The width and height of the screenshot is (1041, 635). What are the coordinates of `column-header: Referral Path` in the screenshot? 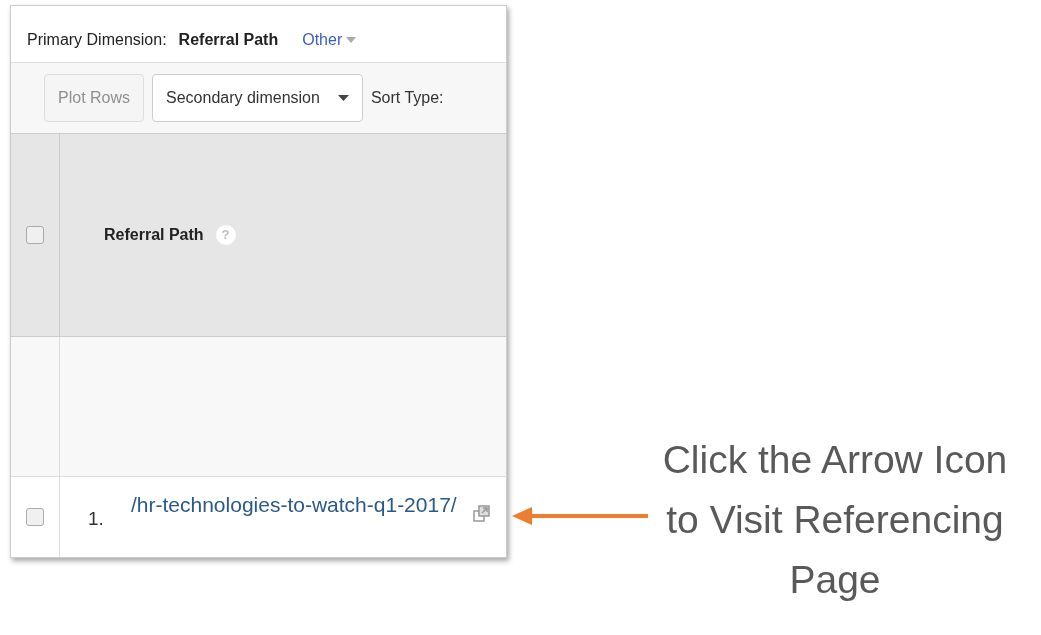 It's located at (154, 235).